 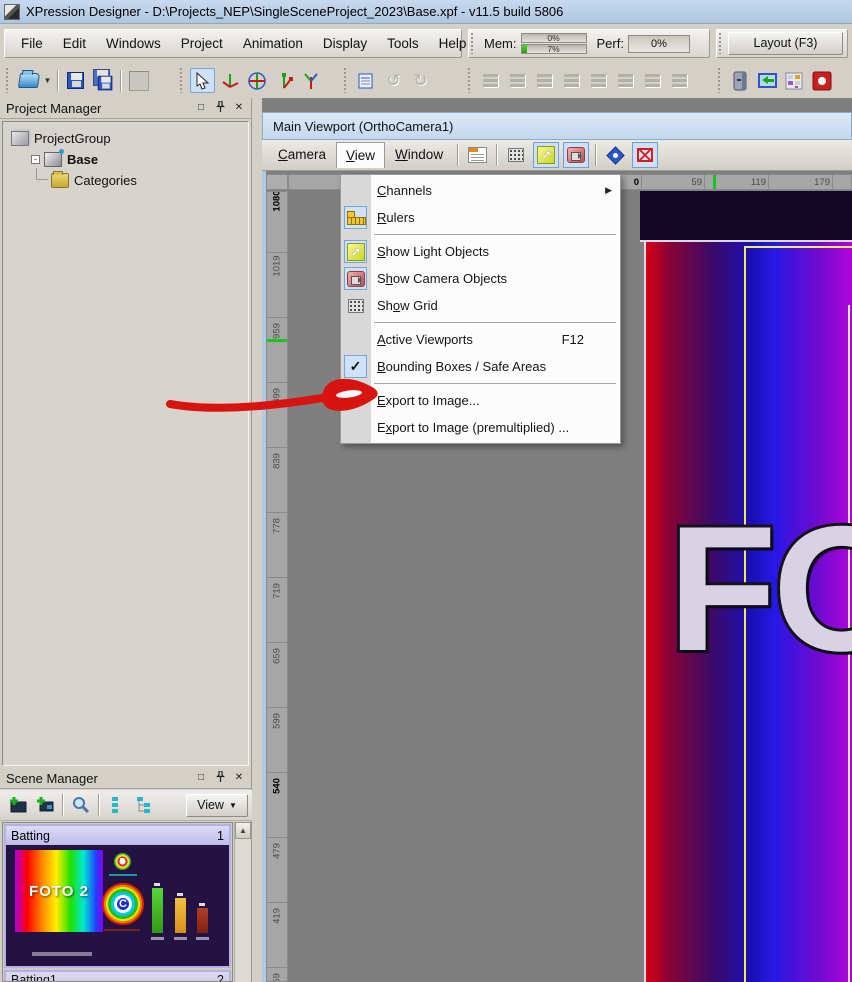 What do you see at coordinates (47, 80) in the screenshot?
I see `open-dropdown-caret-icon: ▼` at bounding box center [47, 80].